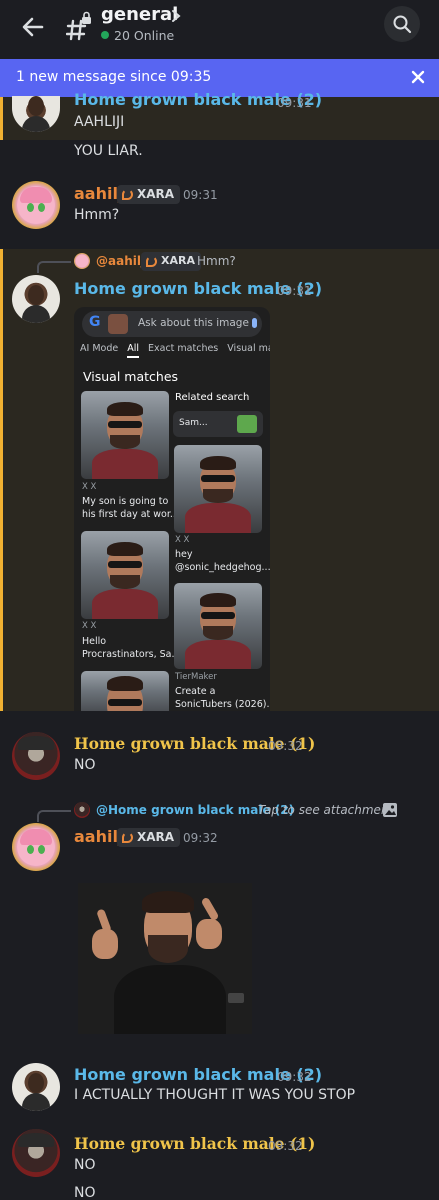 The height and width of the screenshot is (1200, 439). I want to click on lens-search-placeholder: Ask about this image, so click(193, 323).